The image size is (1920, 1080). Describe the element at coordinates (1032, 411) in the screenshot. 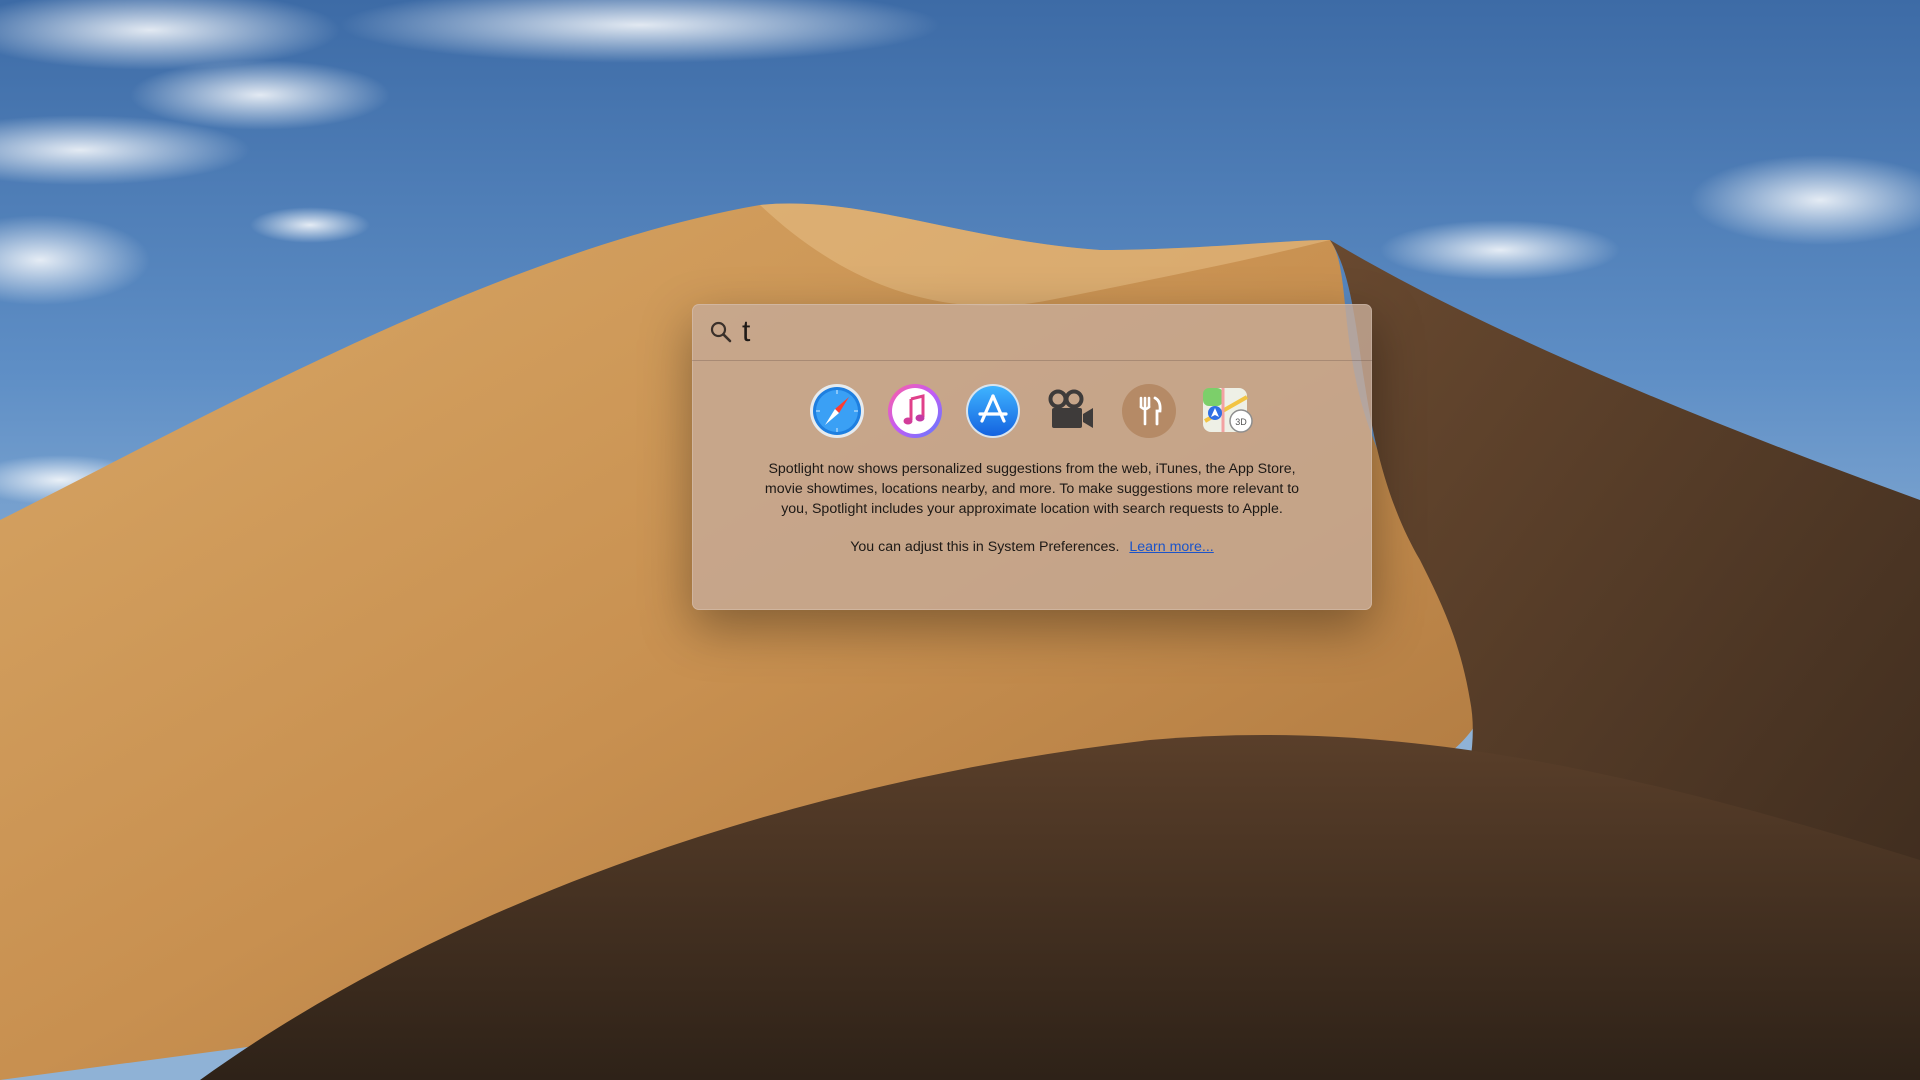

I see `suggestion-icons-row: 3D` at that location.